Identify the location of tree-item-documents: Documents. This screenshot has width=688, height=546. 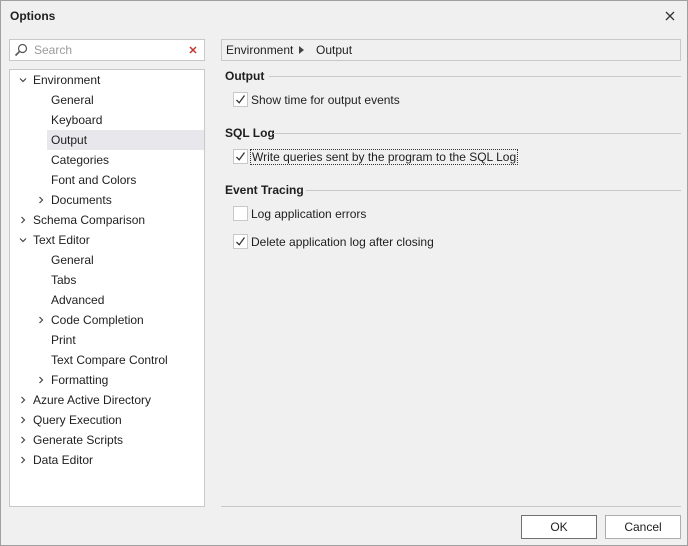
(77, 200).